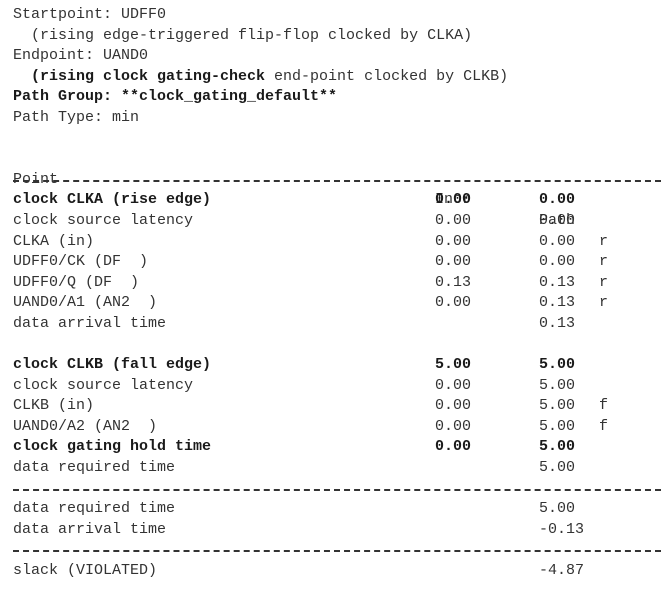  What do you see at coordinates (54, 241) in the screenshot?
I see `row-point: CLKA (in)` at bounding box center [54, 241].